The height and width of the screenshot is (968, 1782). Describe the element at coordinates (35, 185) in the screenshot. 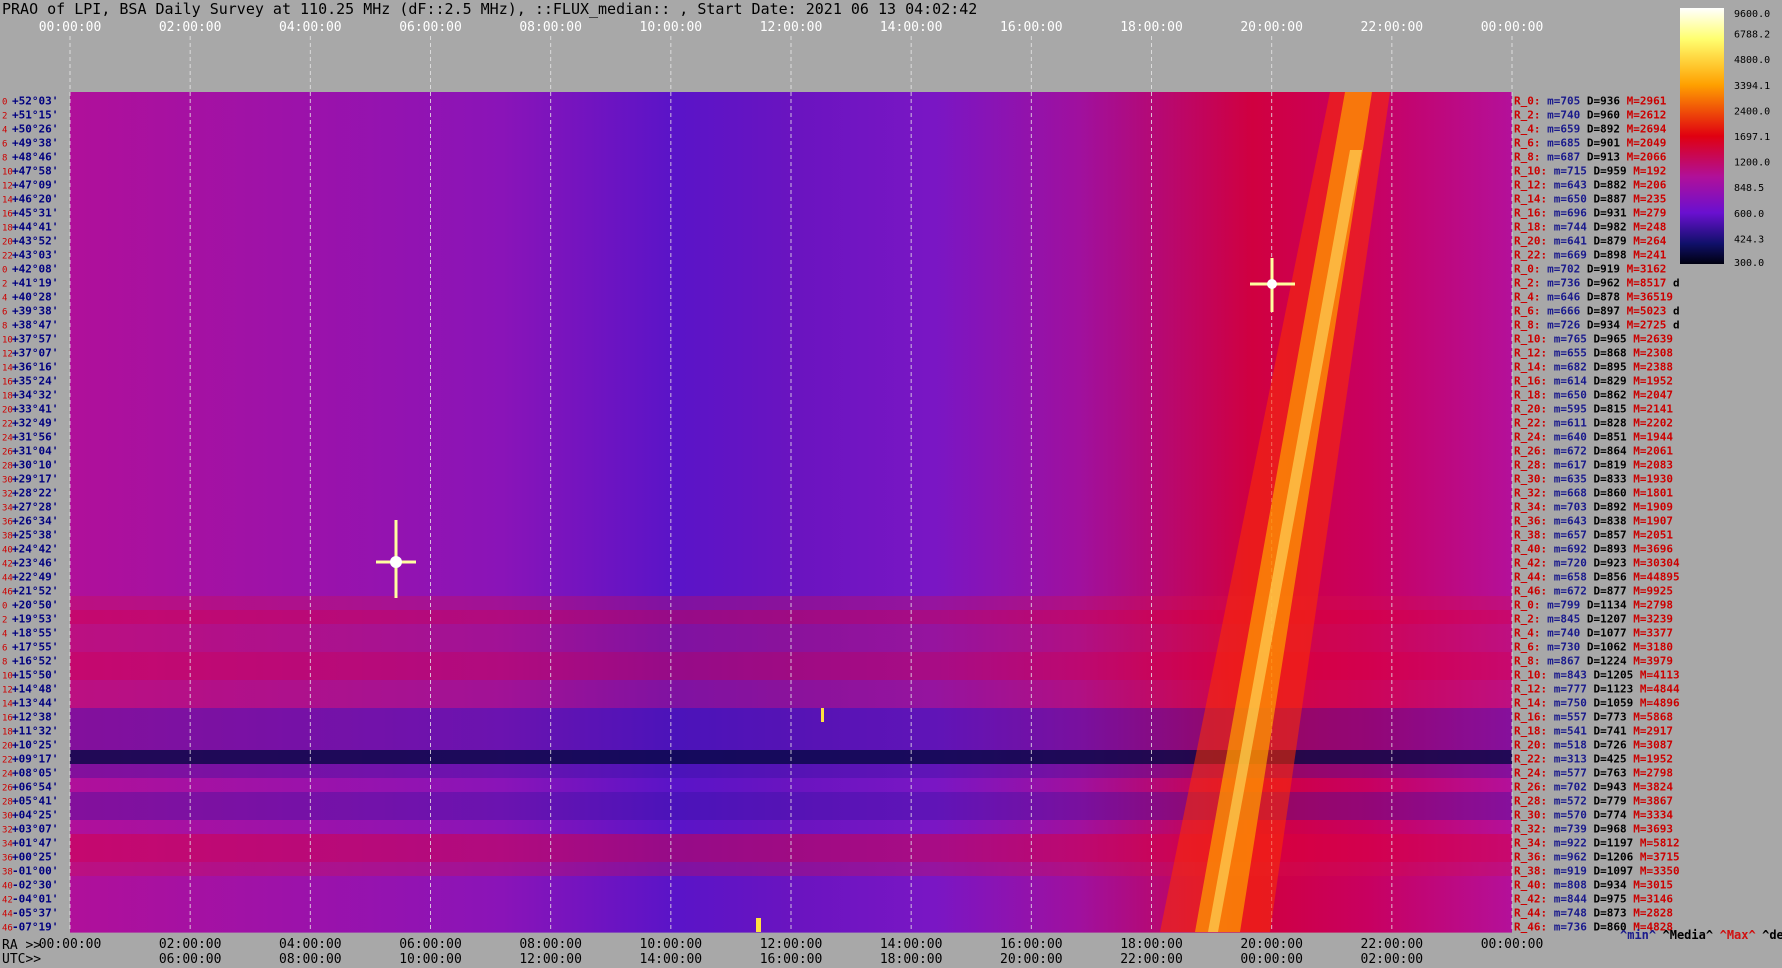

I see `declination-label: +47°09'` at that location.